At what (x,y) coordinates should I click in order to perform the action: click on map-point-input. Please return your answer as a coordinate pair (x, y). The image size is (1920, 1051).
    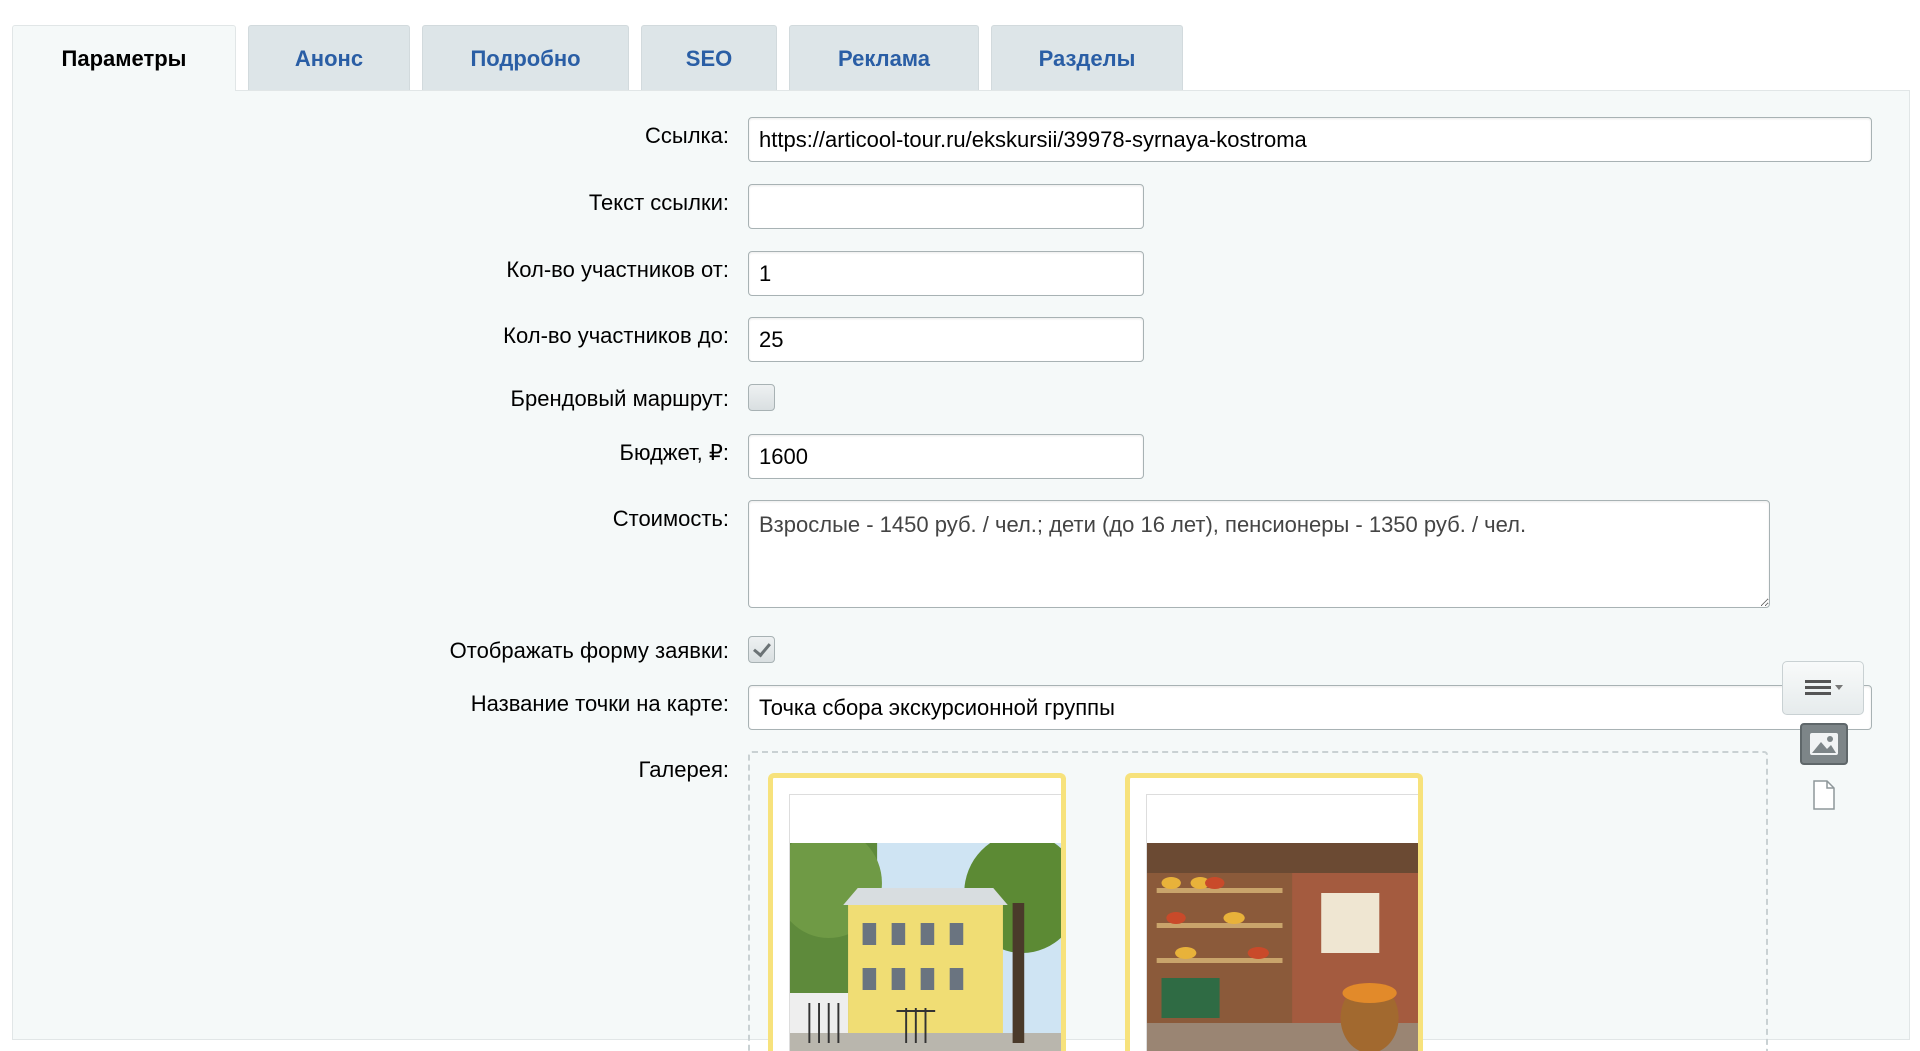
    Looking at the image, I should click on (1310, 707).